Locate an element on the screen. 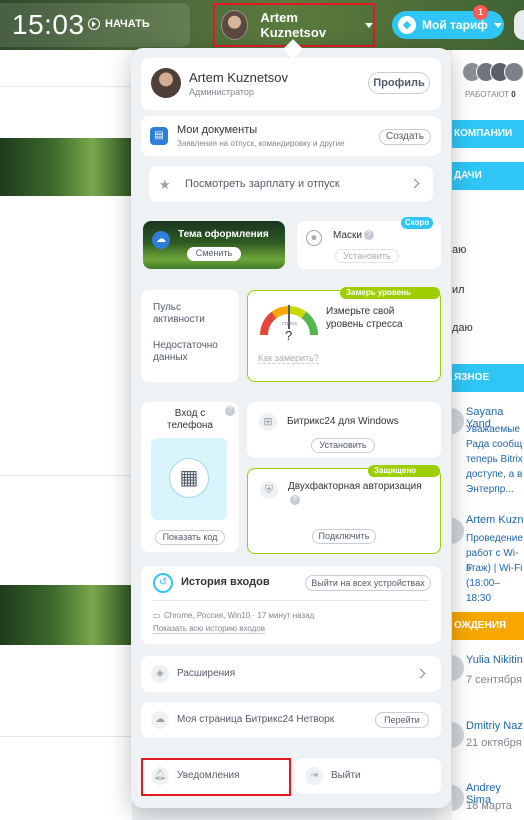  show-code-button: Показать код is located at coordinates (190, 537).